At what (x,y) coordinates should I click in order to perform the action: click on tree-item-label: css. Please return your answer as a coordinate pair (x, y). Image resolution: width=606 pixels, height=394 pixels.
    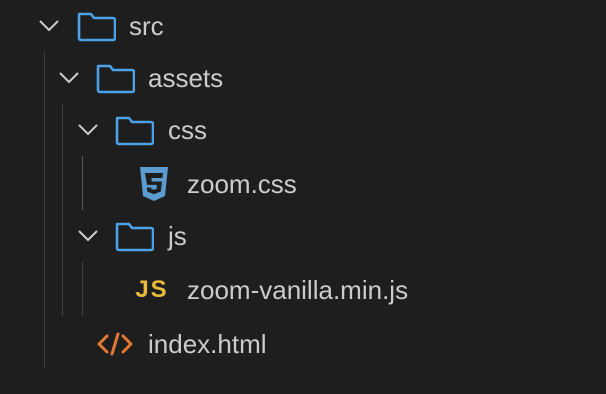
    Looking at the image, I should click on (187, 130).